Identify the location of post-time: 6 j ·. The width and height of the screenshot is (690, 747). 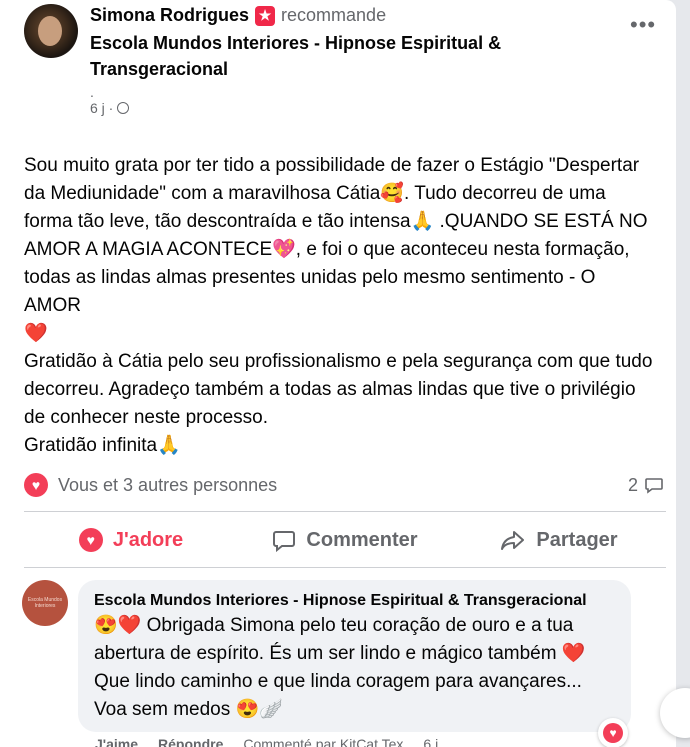
(101, 108).